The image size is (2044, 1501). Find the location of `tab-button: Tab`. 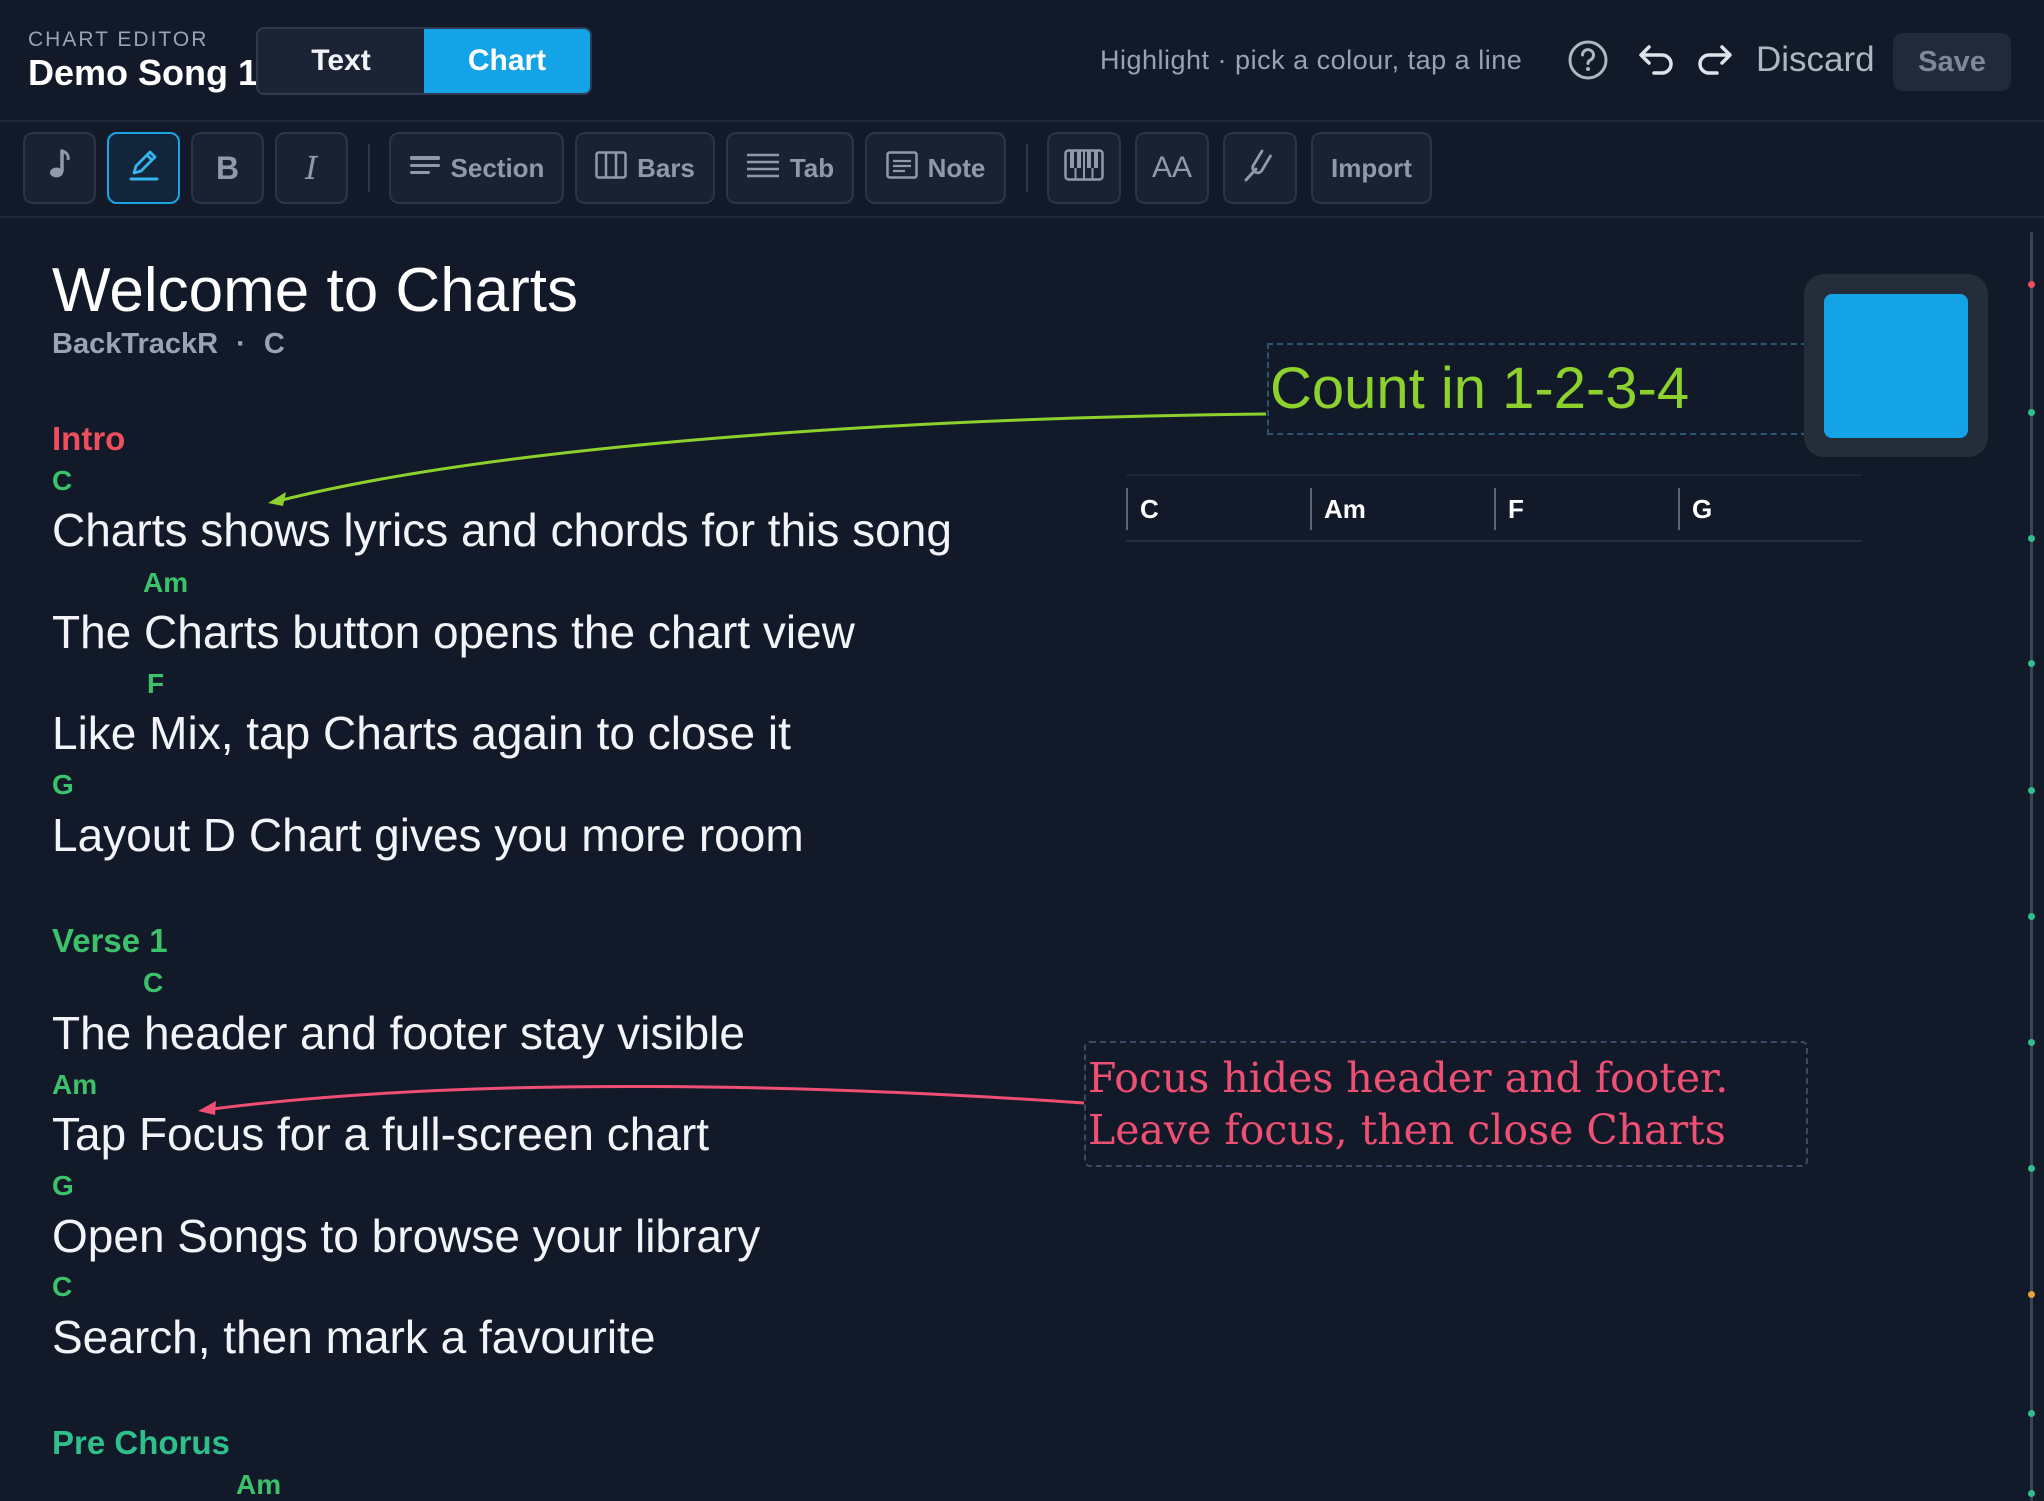

tab-button: Tab is located at coordinates (790, 168).